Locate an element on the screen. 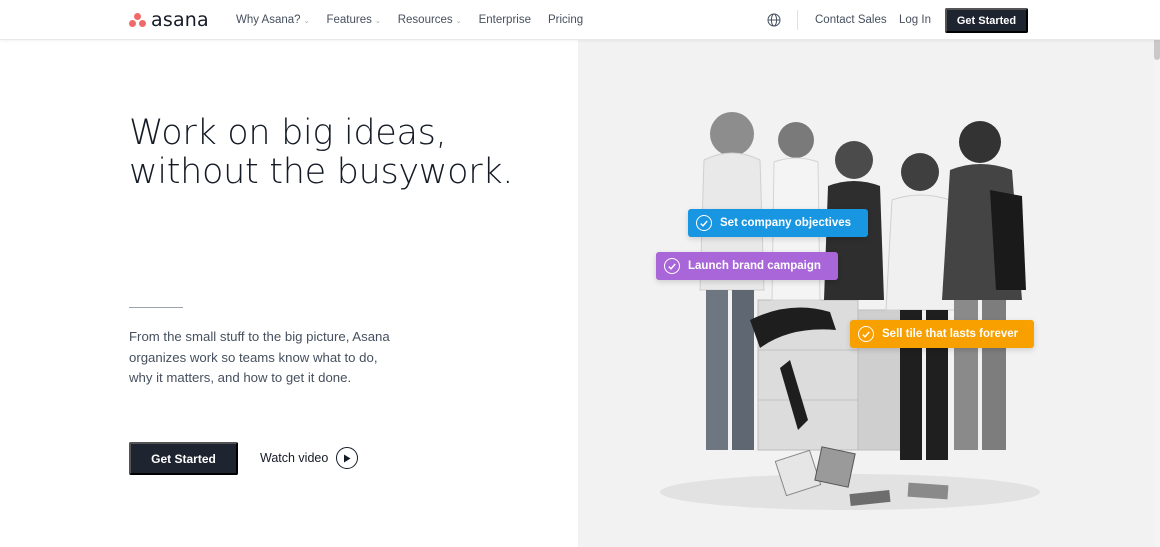 This screenshot has height=547, width=1160. nav-features: Features ⌄ is located at coordinates (353, 20).